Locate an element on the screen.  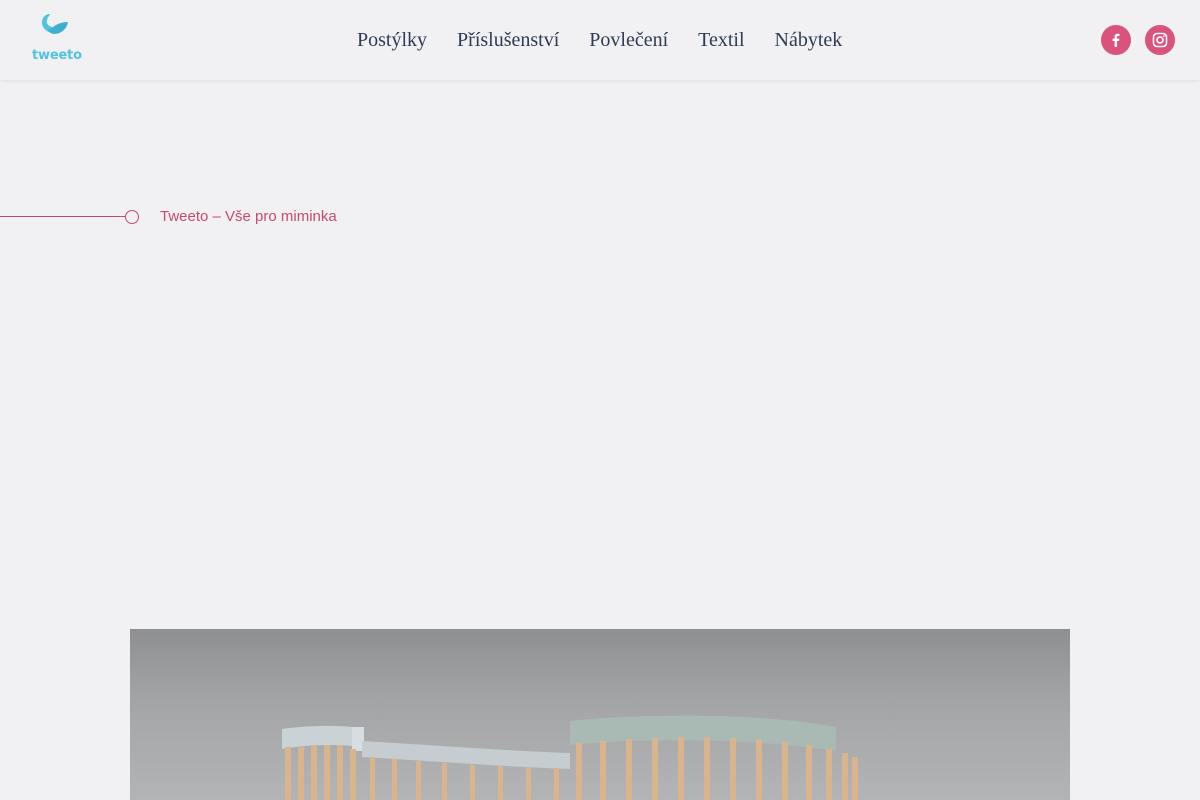
tagline: Tweeto – Vše pro miminka is located at coordinates (248, 216).